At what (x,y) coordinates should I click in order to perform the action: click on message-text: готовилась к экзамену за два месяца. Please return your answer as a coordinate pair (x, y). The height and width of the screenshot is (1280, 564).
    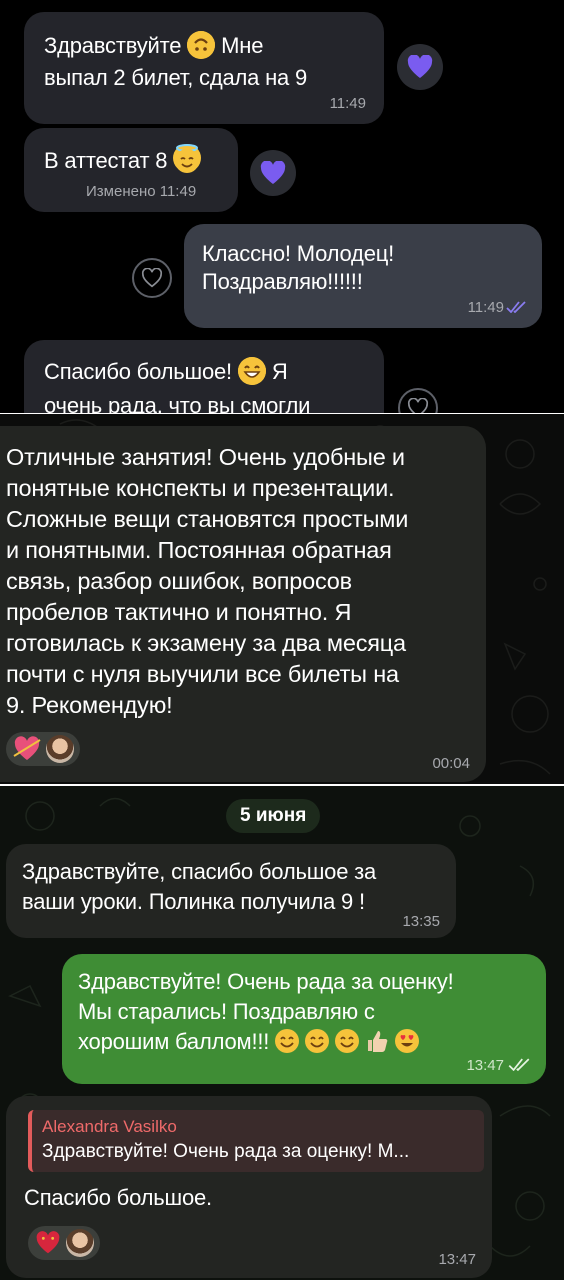
    Looking at the image, I should click on (206, 643).